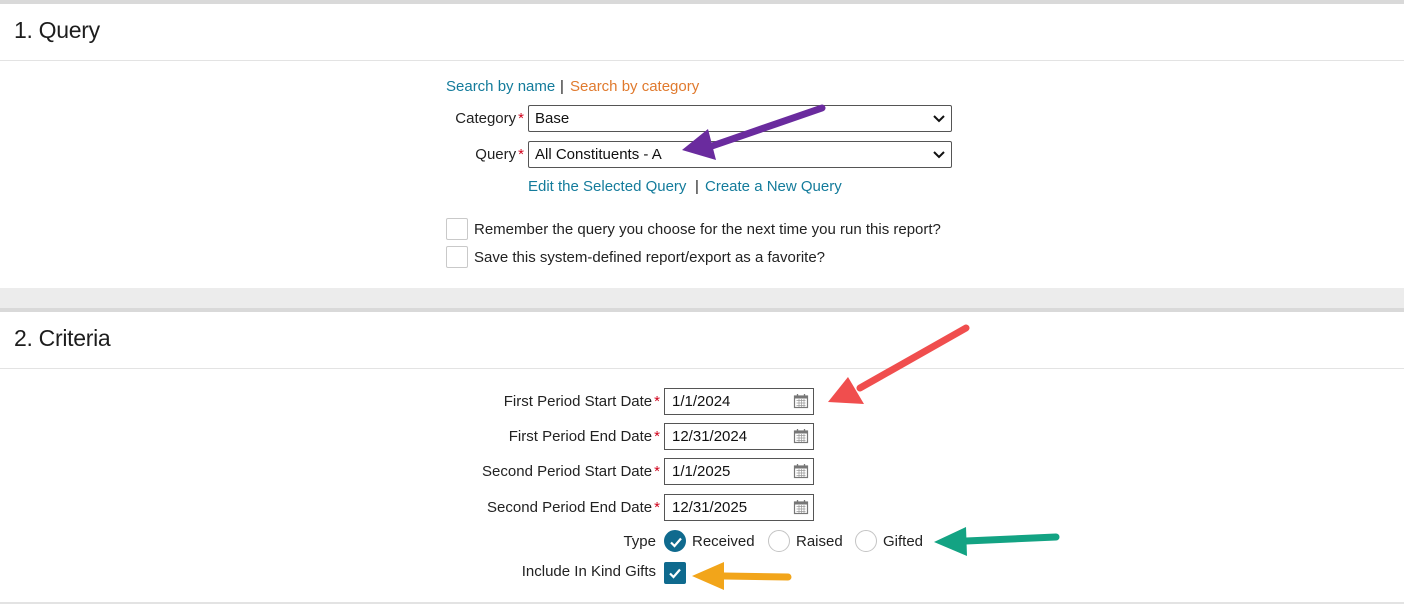 The height and width of the screenshot is (604, 1404). Describe the element at coordinates (899, 364) in the screenshot. I see `red-arrow-icon` at that location.